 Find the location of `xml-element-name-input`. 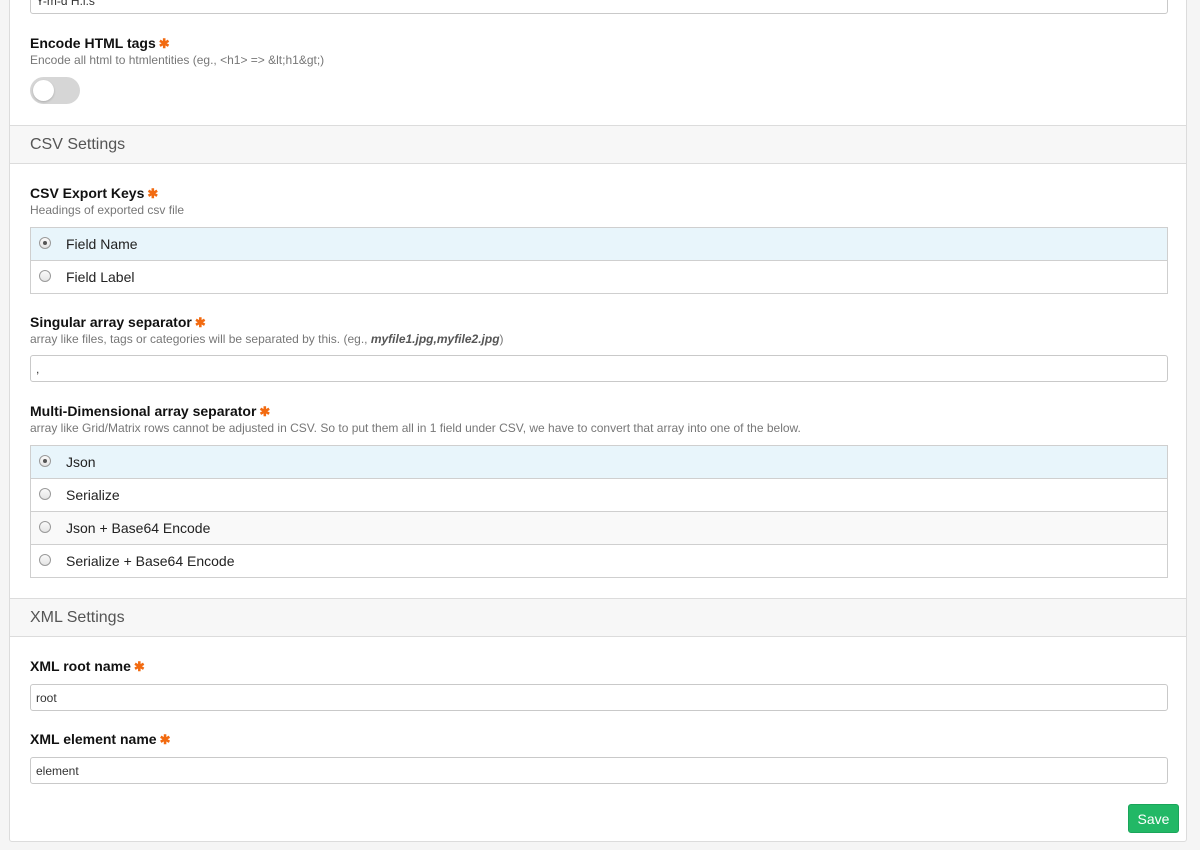

xml-element-name-input is located at coordinates (599, 770).